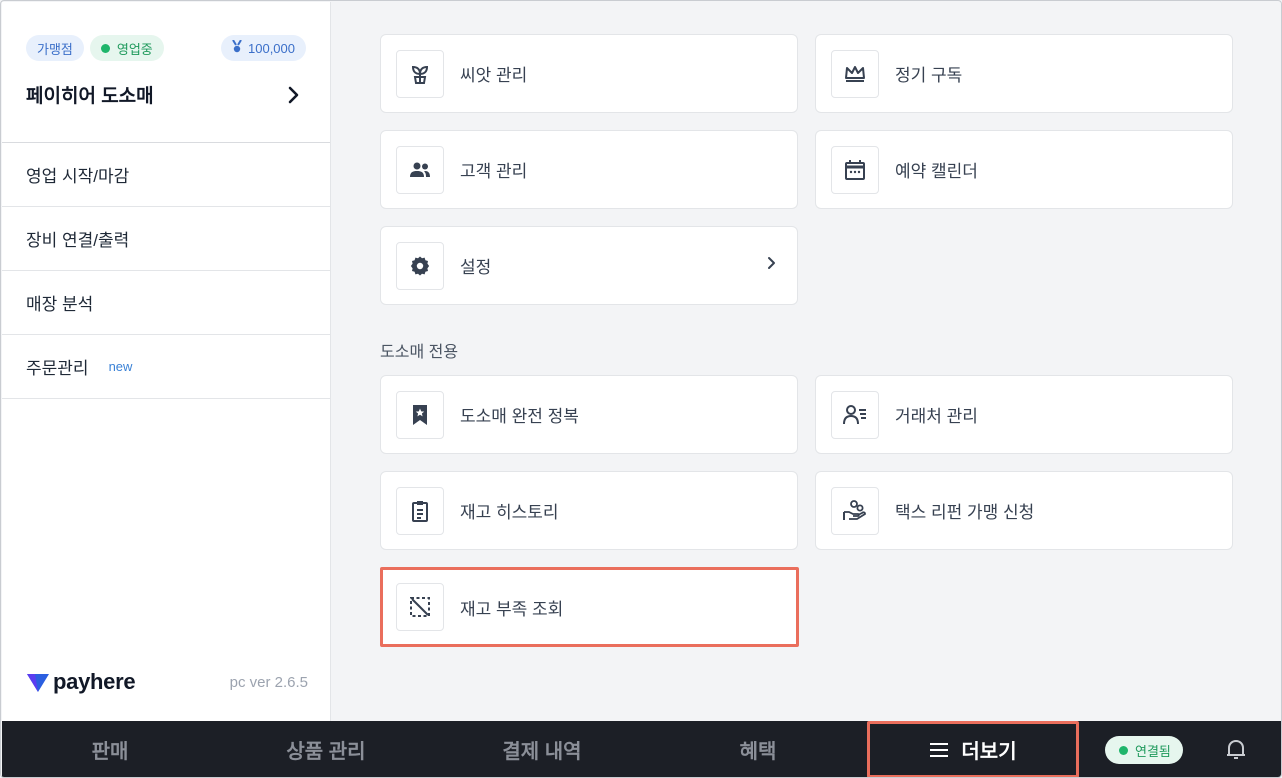 The image size is (1282, 778). I want to click on card-label: 씨앗 관리, so click(494, 75).